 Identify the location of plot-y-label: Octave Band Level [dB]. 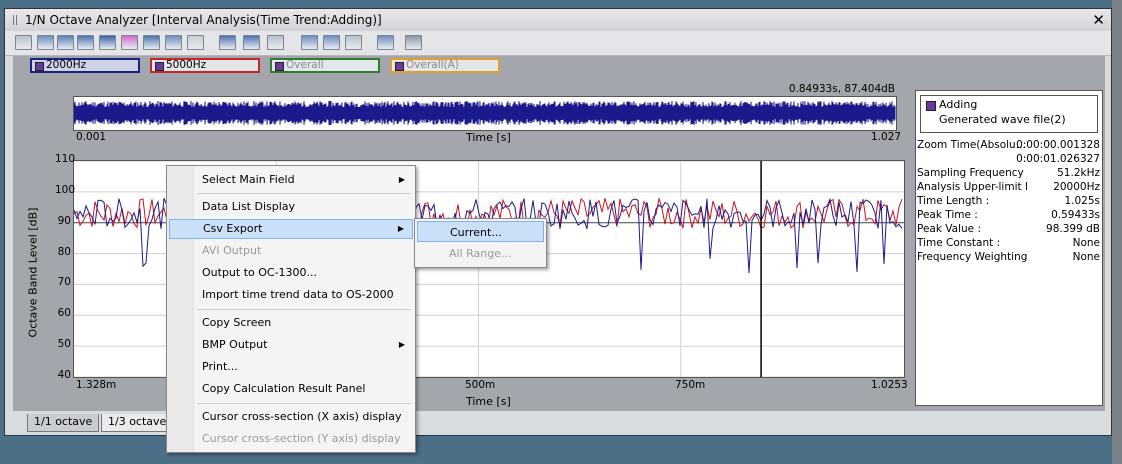
(33, 272).